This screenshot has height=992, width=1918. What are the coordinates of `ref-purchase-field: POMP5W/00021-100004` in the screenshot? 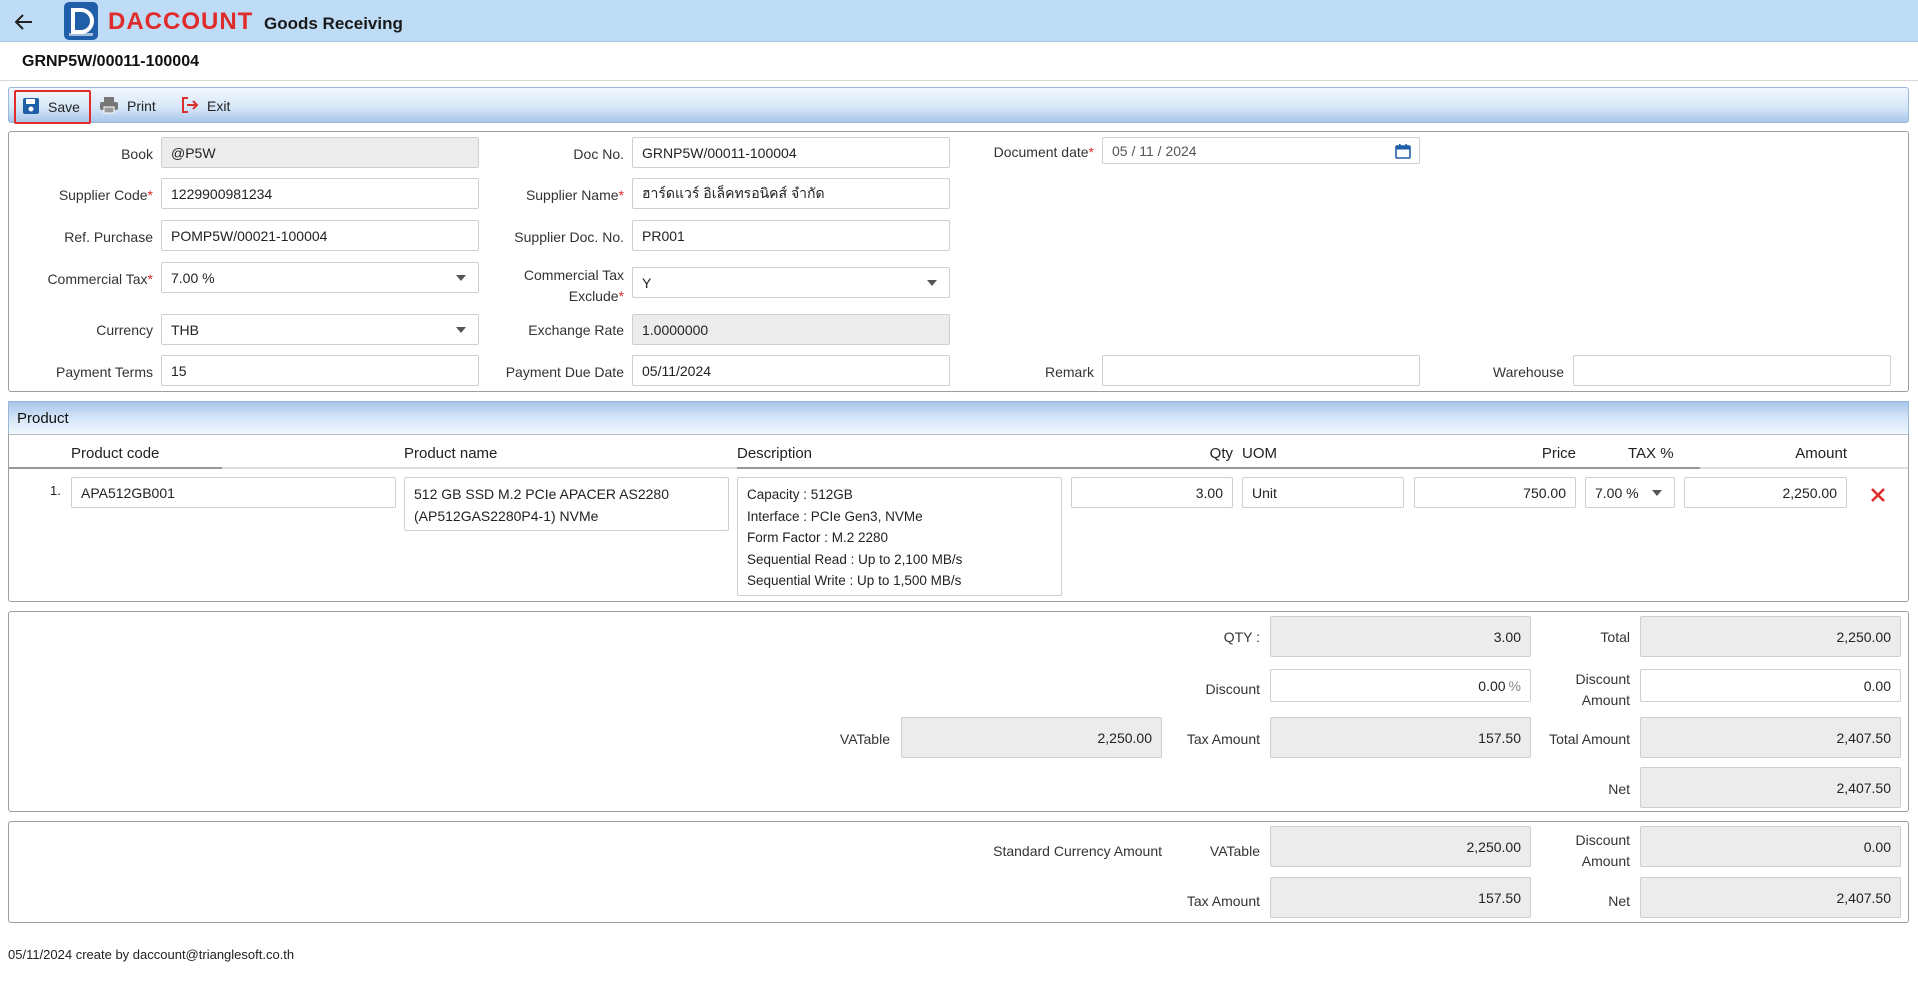 It's located at (320, 235).